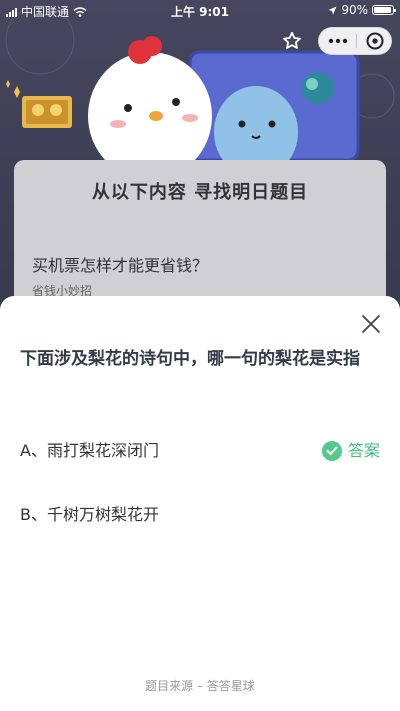 The height and width of the screenshot is (711, 400). Describe the element at coordinates (332, 10) in the screenshot. I see `location-arrow-icon` at that location.